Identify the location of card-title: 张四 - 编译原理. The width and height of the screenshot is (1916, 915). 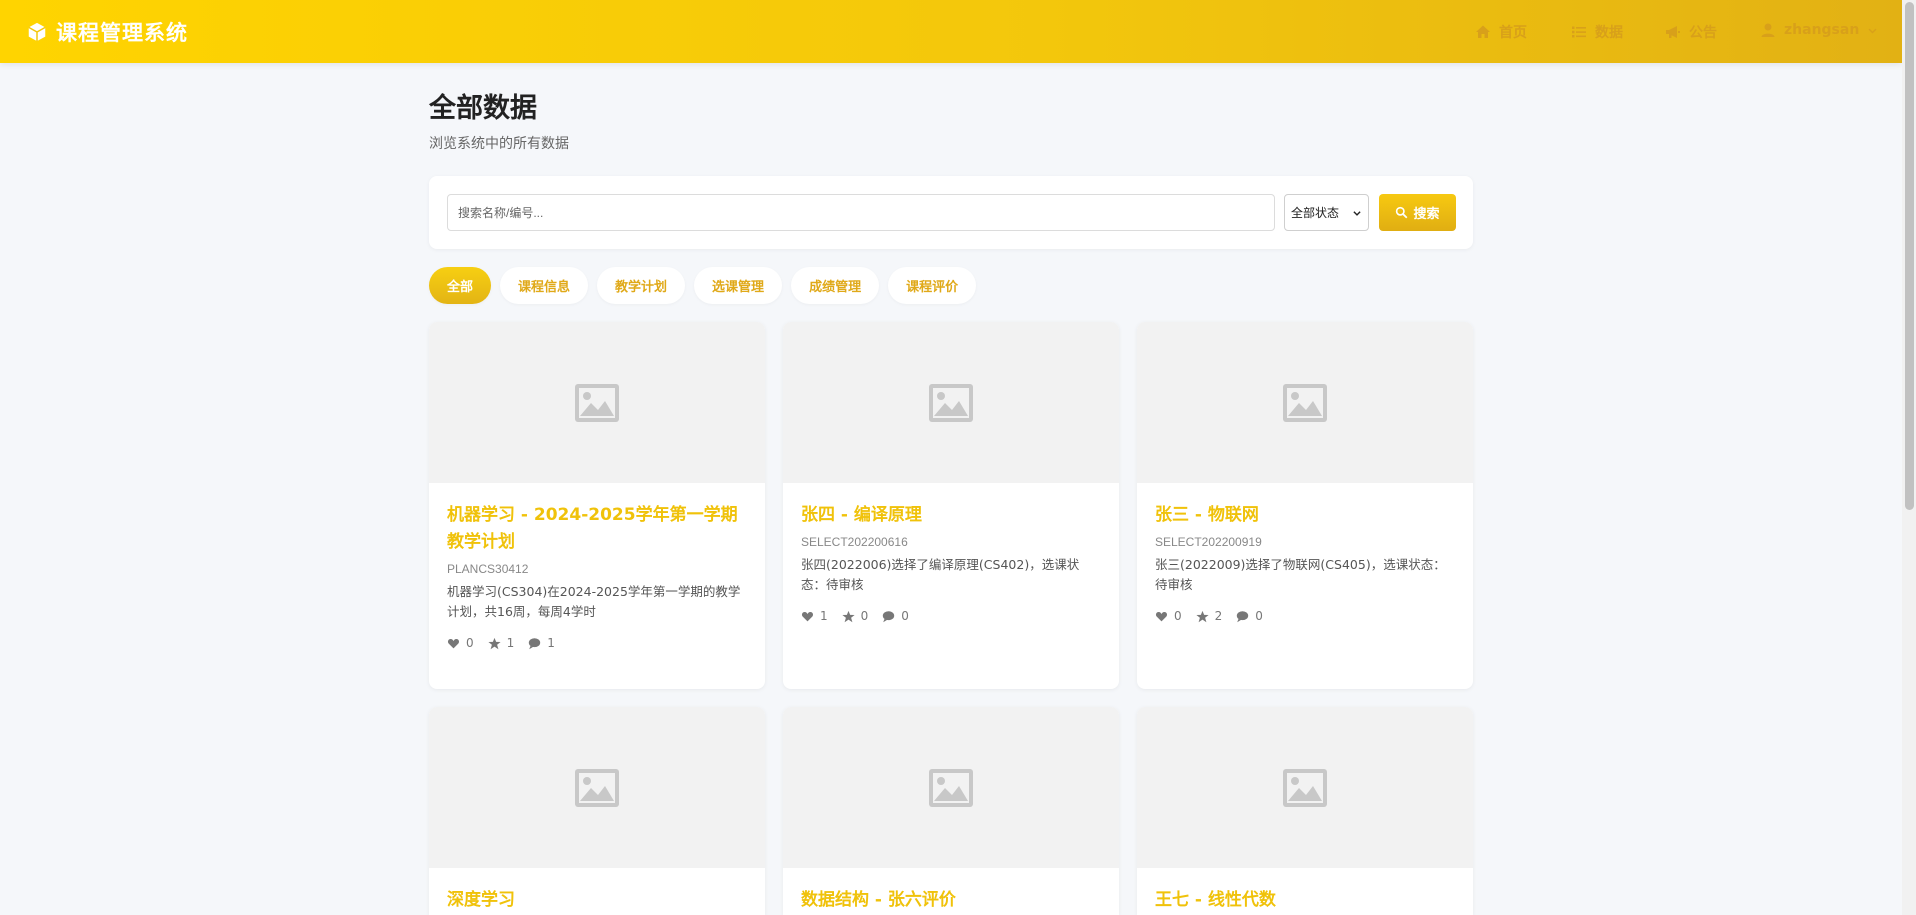
(951, 515).